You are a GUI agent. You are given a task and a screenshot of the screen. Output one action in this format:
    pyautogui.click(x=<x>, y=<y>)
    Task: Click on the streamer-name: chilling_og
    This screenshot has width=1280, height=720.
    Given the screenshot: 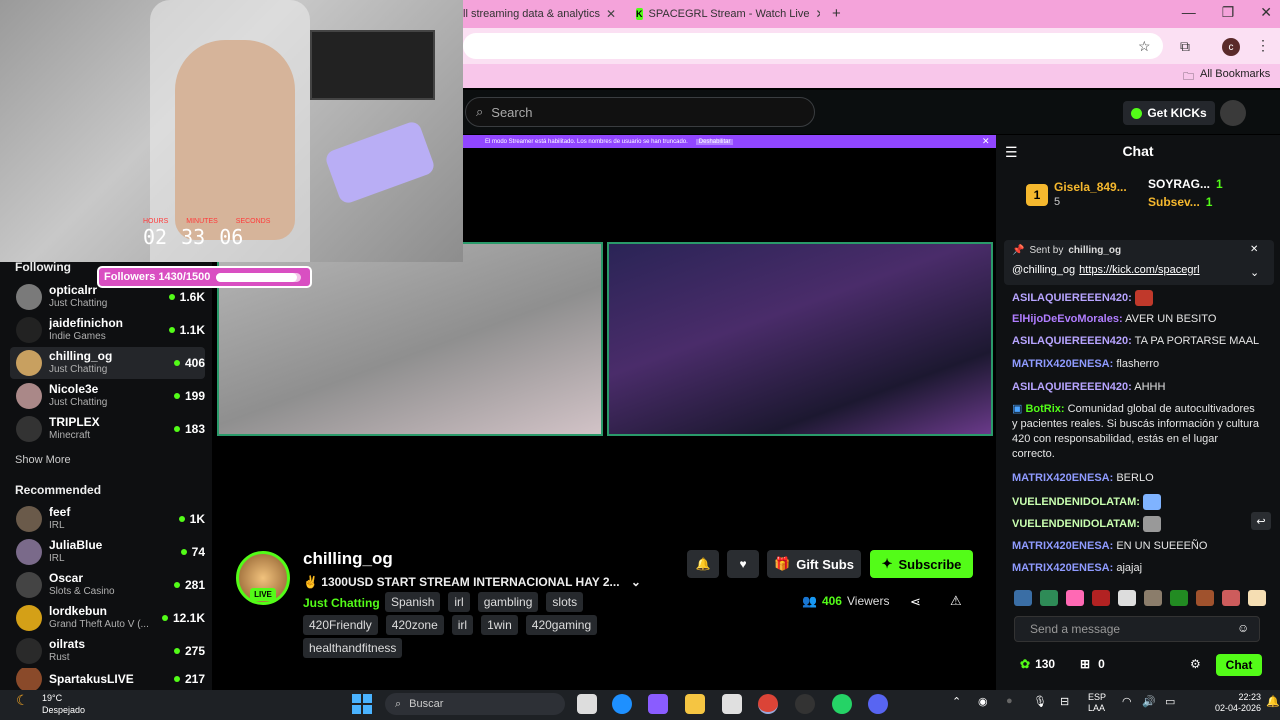 What is the action you would take?
    pyautogui.click(x=348, y=559)
    